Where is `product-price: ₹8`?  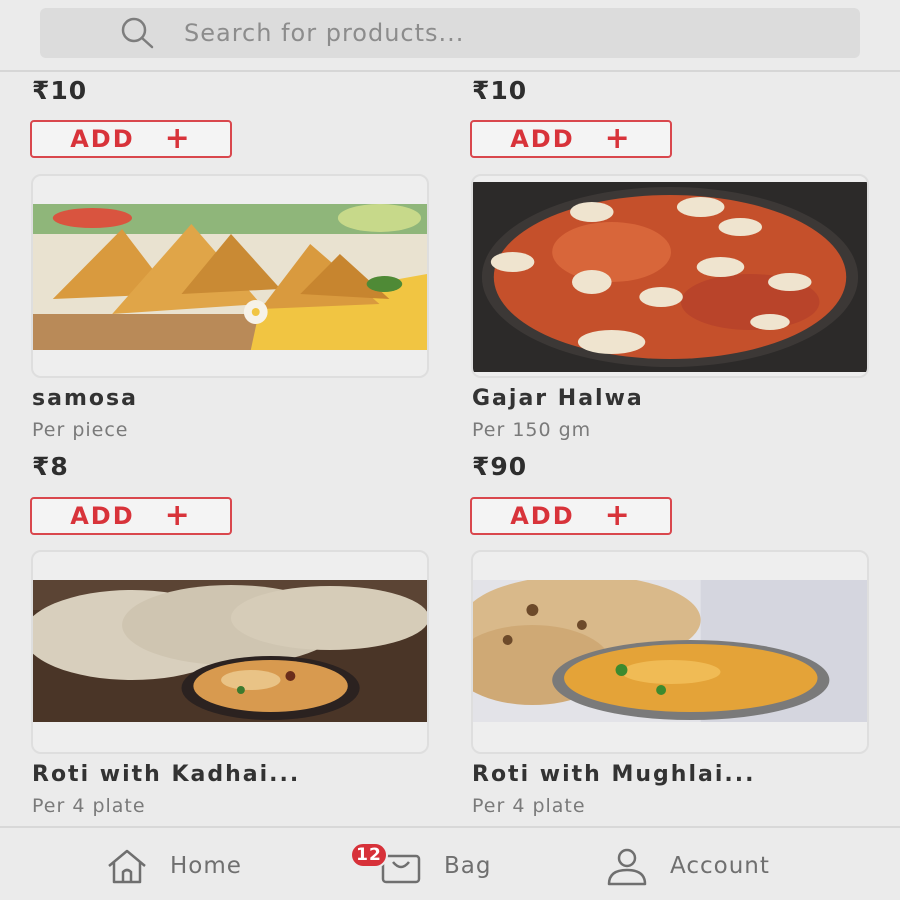
product-price: ₹8 is located at coordinates (50, 466).